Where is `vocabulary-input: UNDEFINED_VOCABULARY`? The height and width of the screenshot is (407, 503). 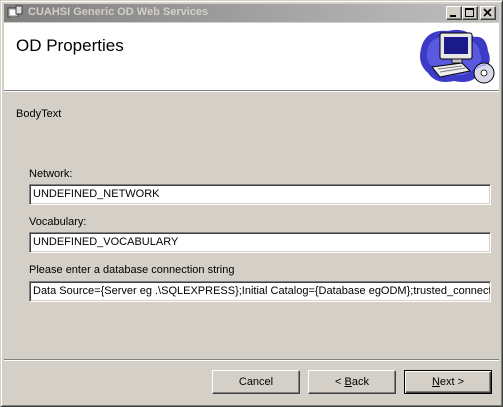 vocabulary-input: UNDEFINED_VOCABULARY is located at coordinates (260, 242).